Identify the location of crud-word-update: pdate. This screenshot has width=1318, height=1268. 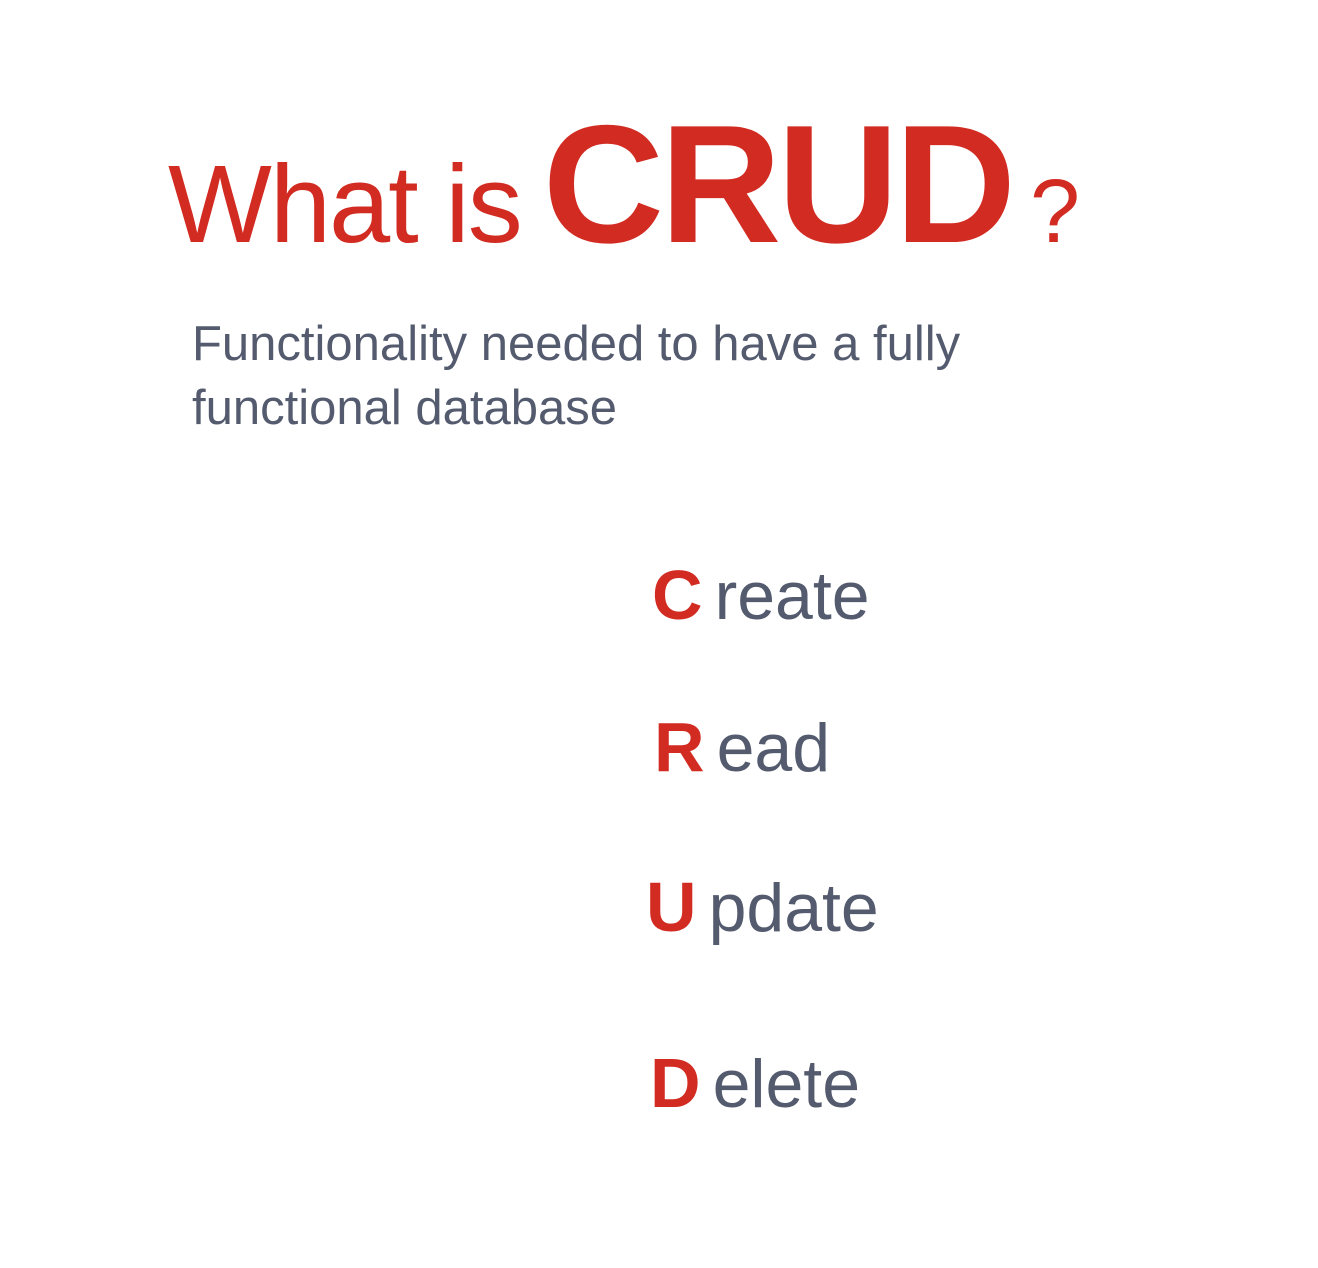
(793, 908).